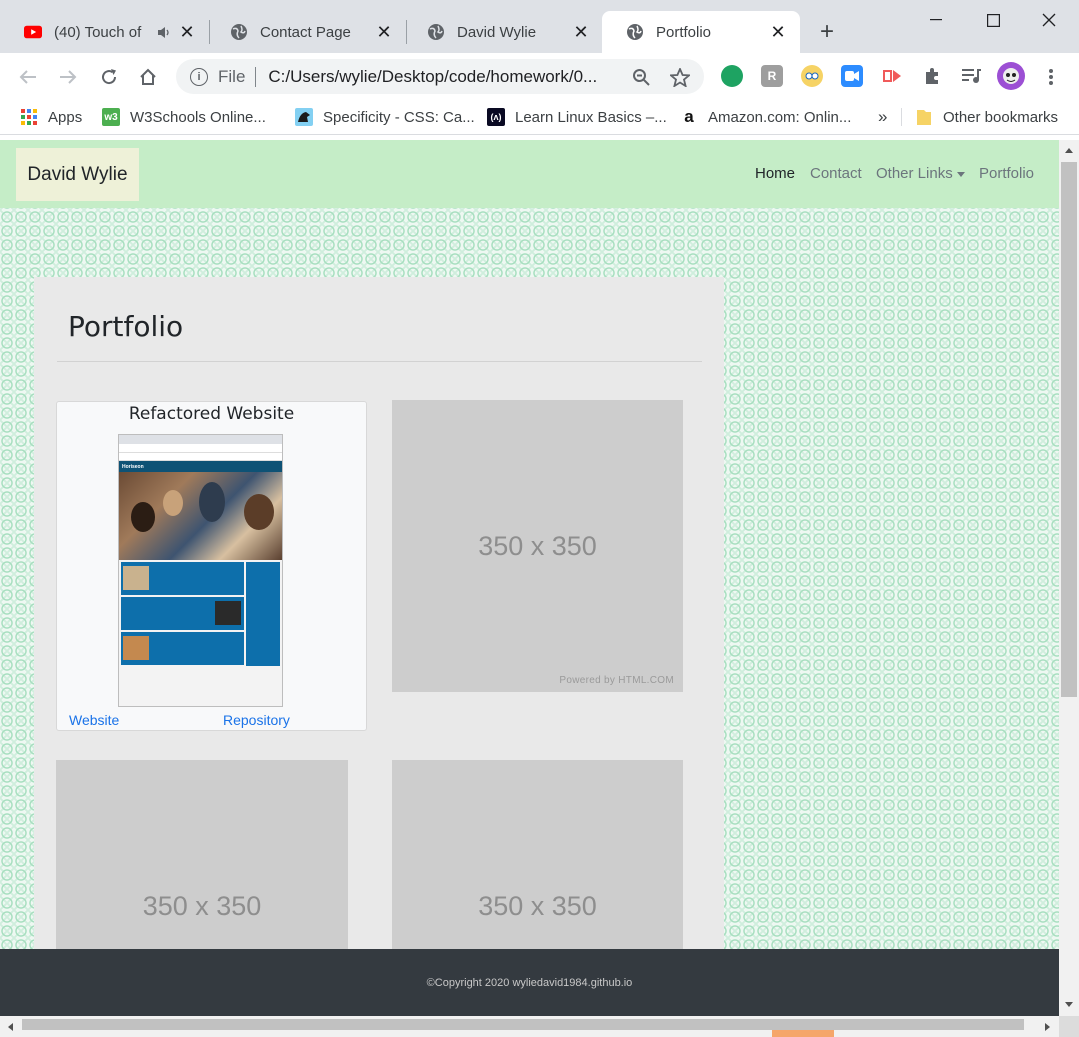 The height and width of the screenshot is (1037, 1079). I want to click on tab-youtube: (40) Touch of ✕, so click(104, 32).